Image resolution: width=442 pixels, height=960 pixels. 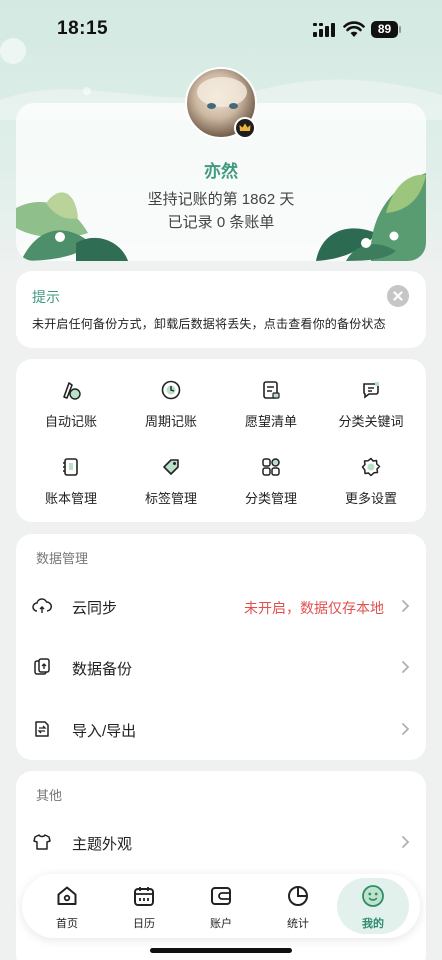 I want to click on bottom-nav: 首页 日历 账户 统计 我的, so click(x=221, y=906).